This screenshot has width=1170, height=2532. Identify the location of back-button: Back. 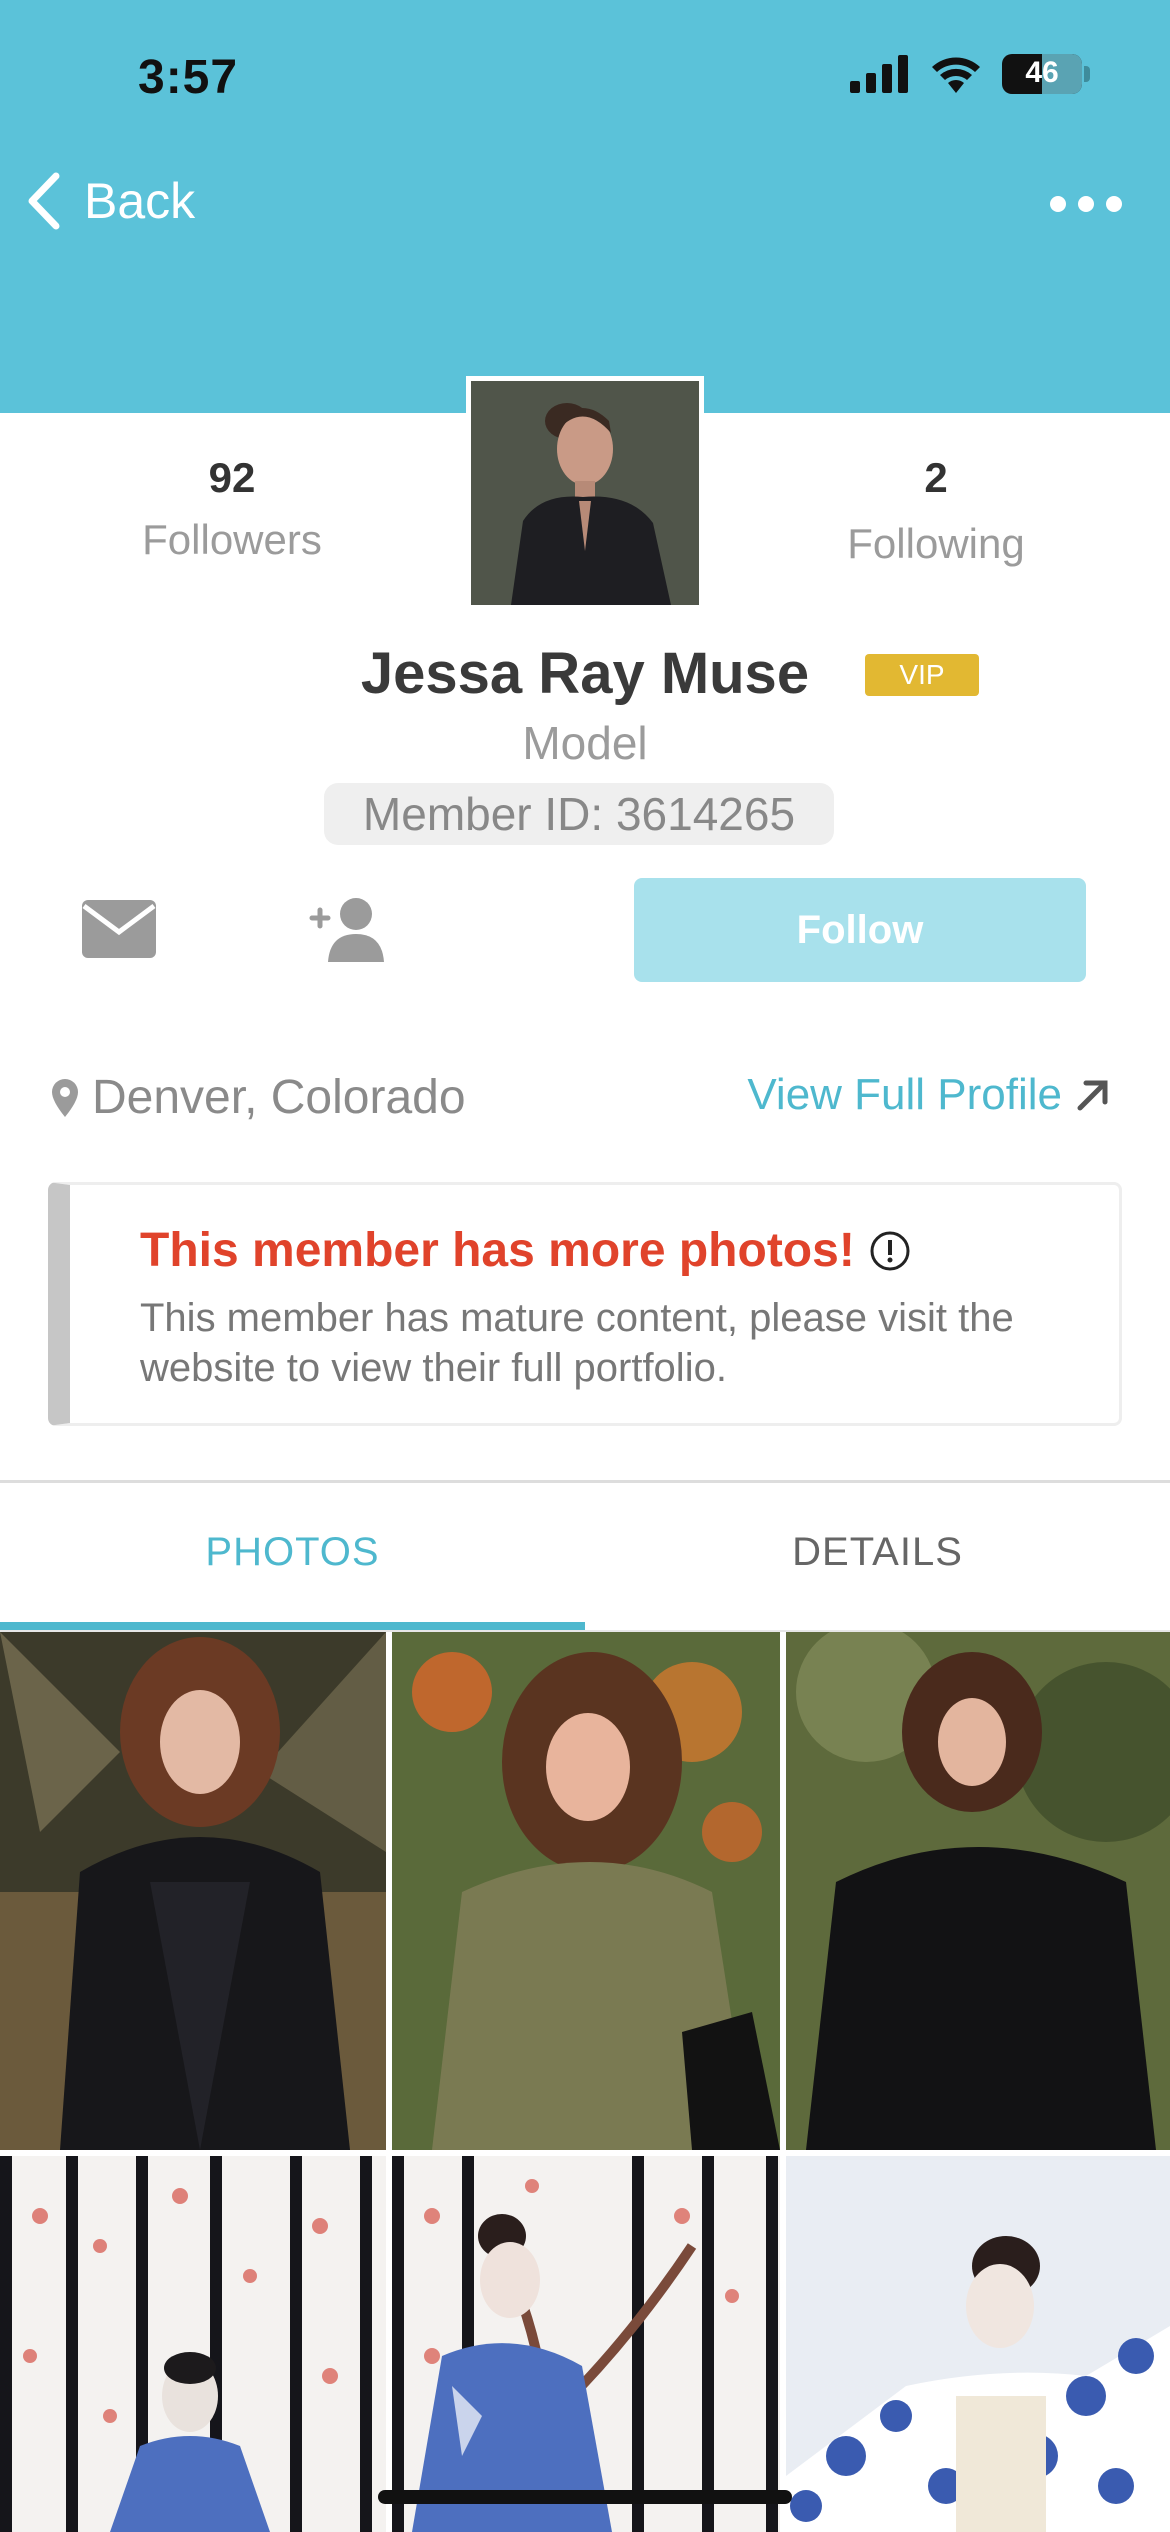
(110, 201).